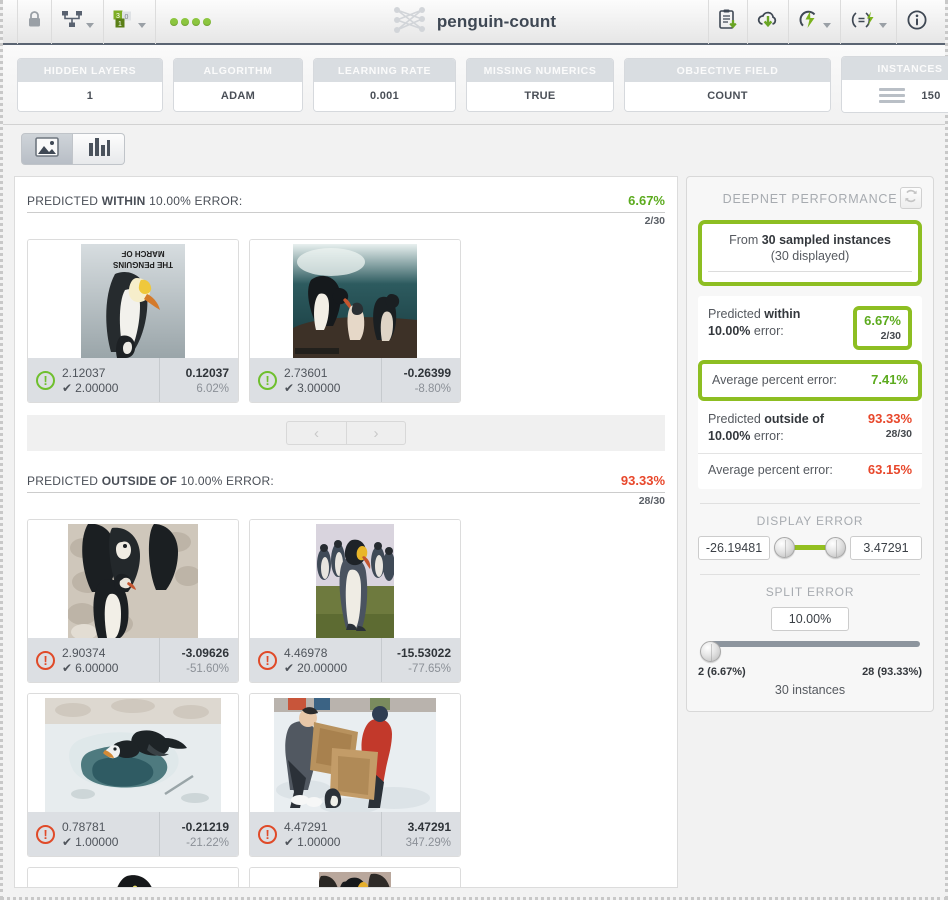  I want to click on split-total-instances: 30 instances, so click(810, 689).